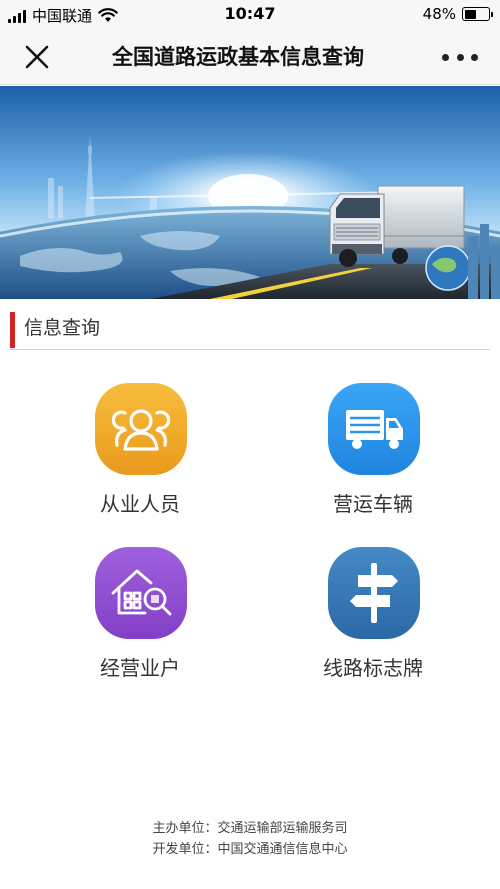 Image resolution: width=500 pixels, height=889 pixels. I want to click on status-right: 48%, so click(457, 14).